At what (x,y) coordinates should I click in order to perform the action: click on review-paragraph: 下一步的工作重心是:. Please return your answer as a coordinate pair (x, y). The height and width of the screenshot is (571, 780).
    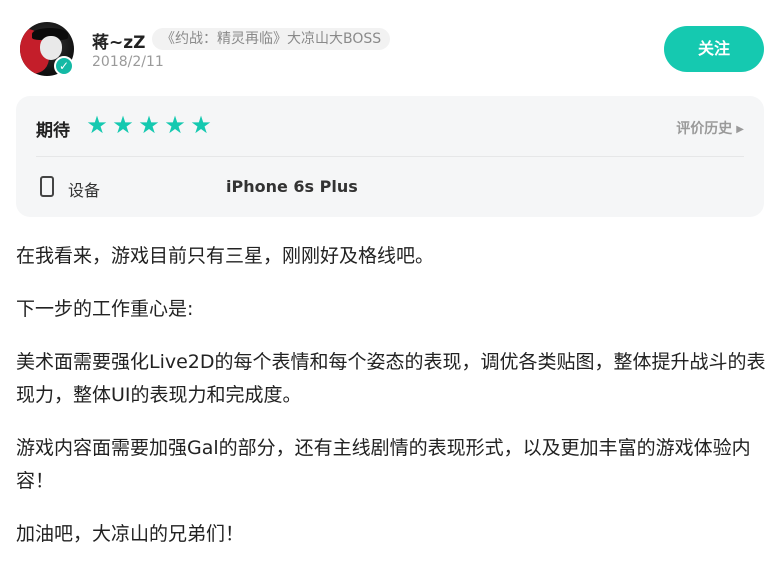
    Looking at the image, I should click on (105, 309).